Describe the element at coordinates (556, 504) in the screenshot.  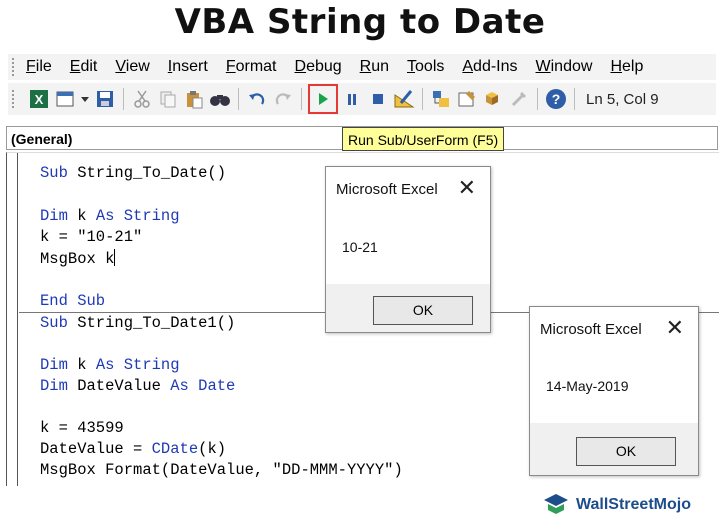
I see `wallstreetmojo-icon` at that location.